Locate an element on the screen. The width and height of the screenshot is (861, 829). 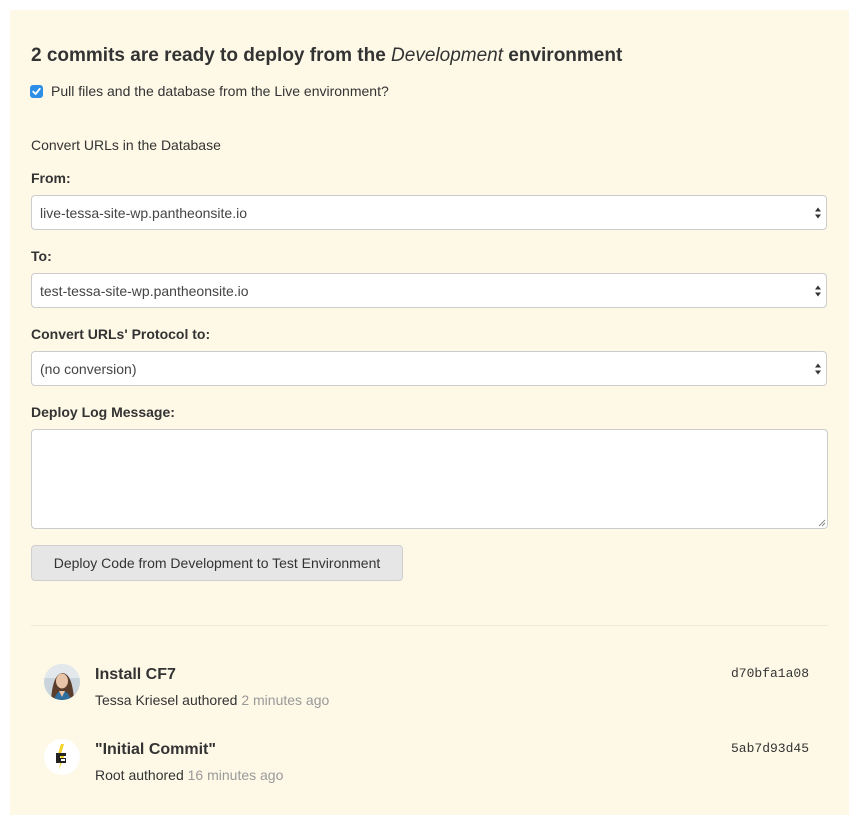
commit-meta: Root authored 16 minutes ago is located at coordinates (189, 775).